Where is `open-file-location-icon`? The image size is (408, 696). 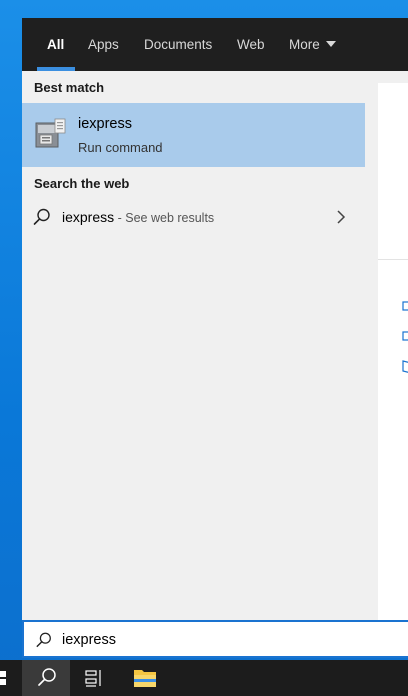
open-file-location-icon is located at coordinates (405, 367).